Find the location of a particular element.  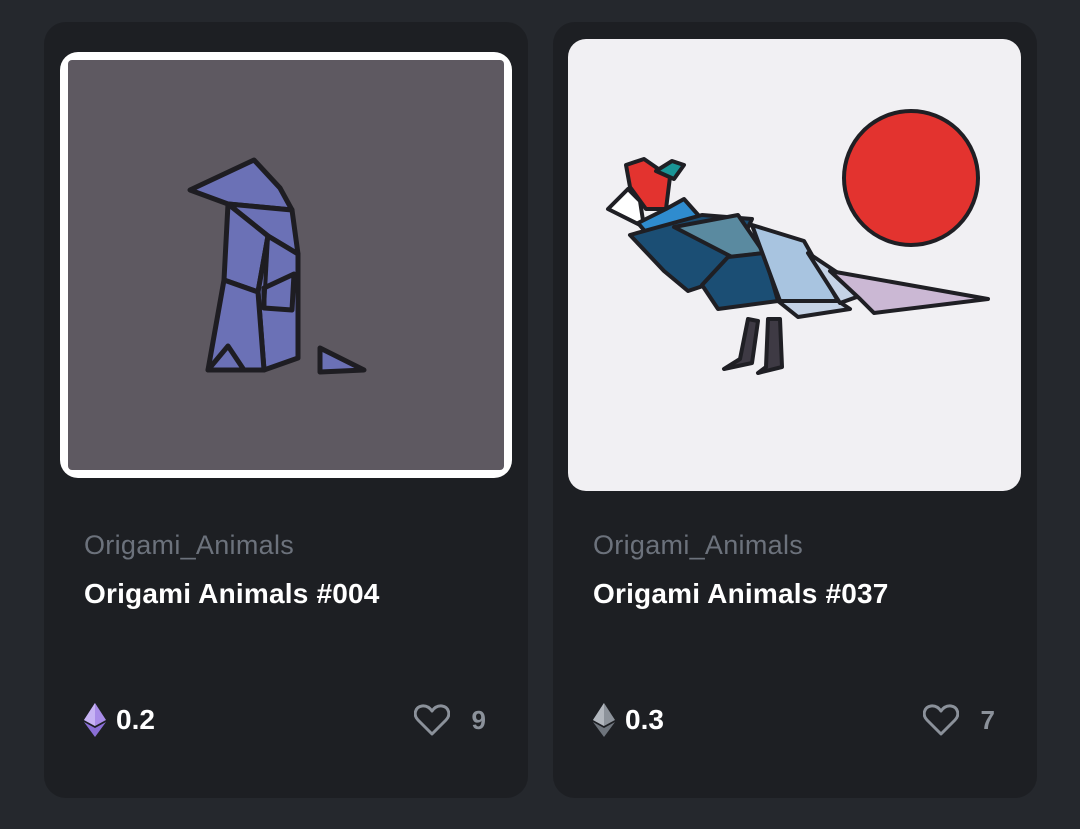

nft-title: Origami Animals #004 is located at coordinates (232, 594).